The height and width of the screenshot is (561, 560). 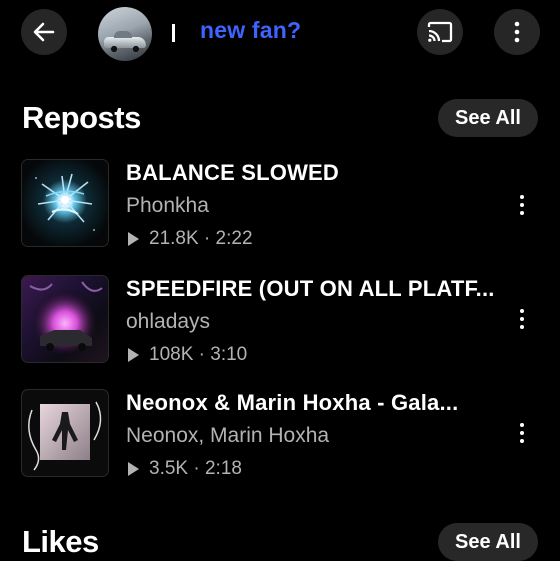 What do you see at coordinates (173, 33) in the screenshot?
I see `text-caret` at bounding box center [173, 33].